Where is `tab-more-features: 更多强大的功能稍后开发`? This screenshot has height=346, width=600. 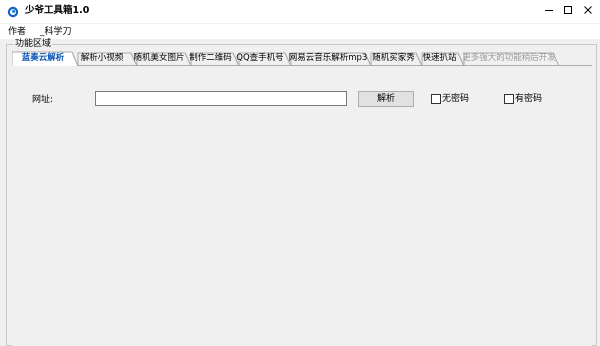 tab-more-features: 更多强大的功能稍后开发 is located at coordinates (509, 58).